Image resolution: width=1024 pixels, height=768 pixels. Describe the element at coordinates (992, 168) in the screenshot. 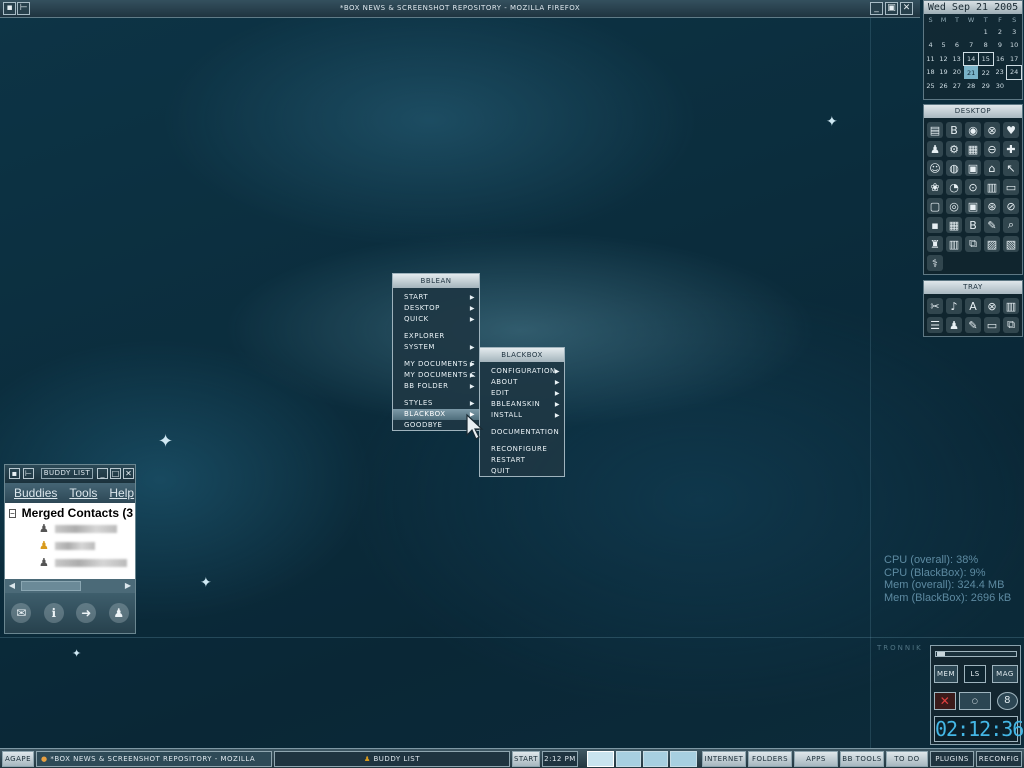

I see `desktop-shortcut-icon: ⌂` at that location.